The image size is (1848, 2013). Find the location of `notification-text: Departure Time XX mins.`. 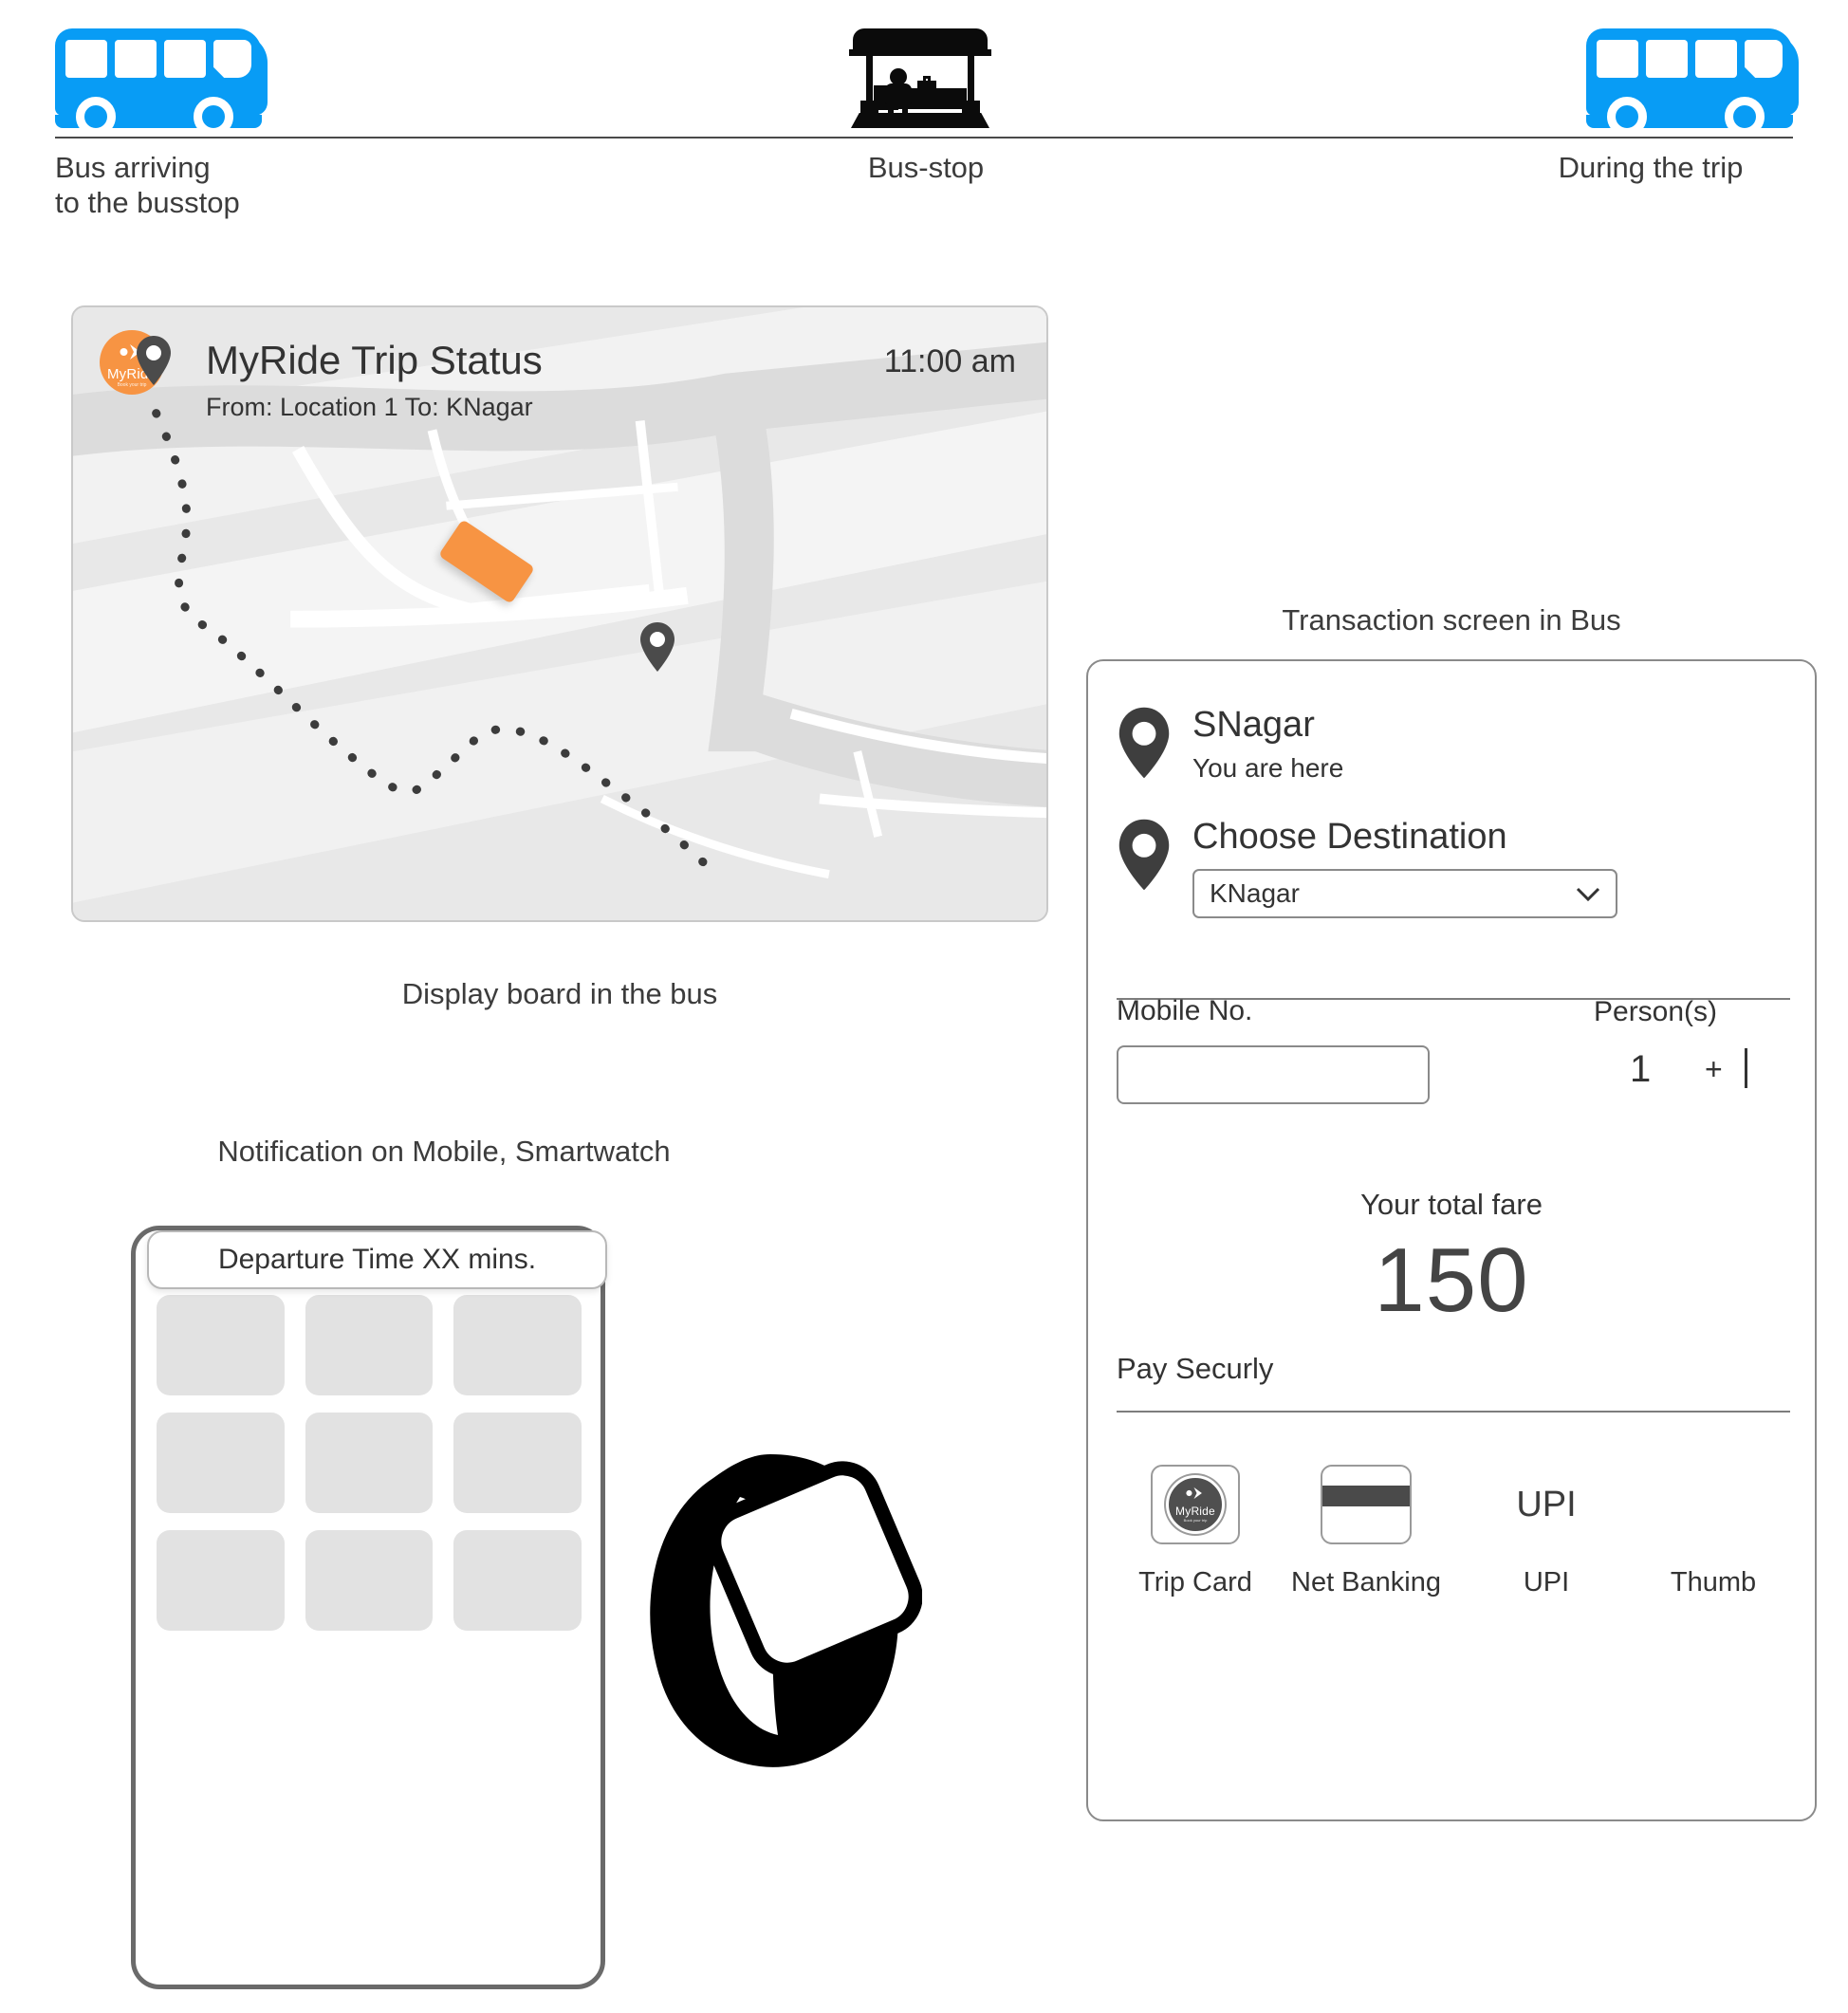

notification-text: Departure Time XX mins. is located at coordinates (377, 1259).